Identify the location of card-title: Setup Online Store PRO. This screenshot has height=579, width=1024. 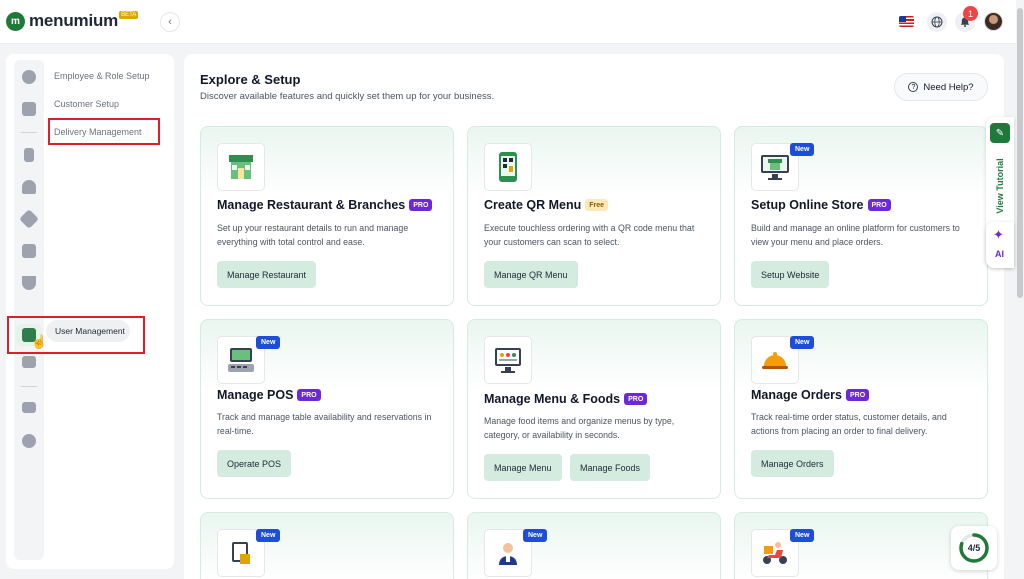
(821, 205).